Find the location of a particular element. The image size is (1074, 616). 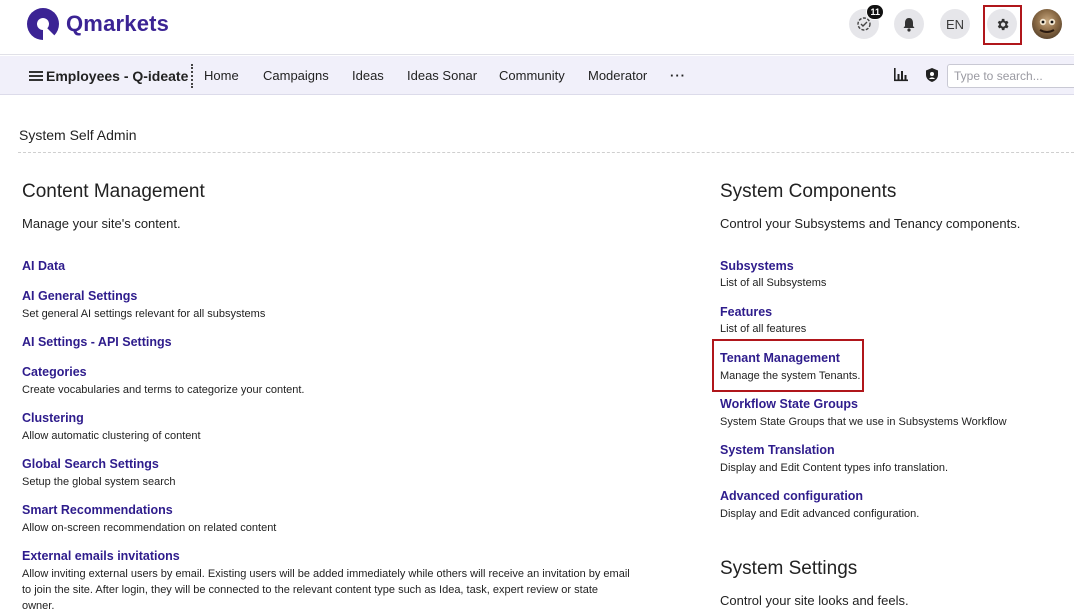

link-subsystems: Subsystems is located at coordinates (757, 266).